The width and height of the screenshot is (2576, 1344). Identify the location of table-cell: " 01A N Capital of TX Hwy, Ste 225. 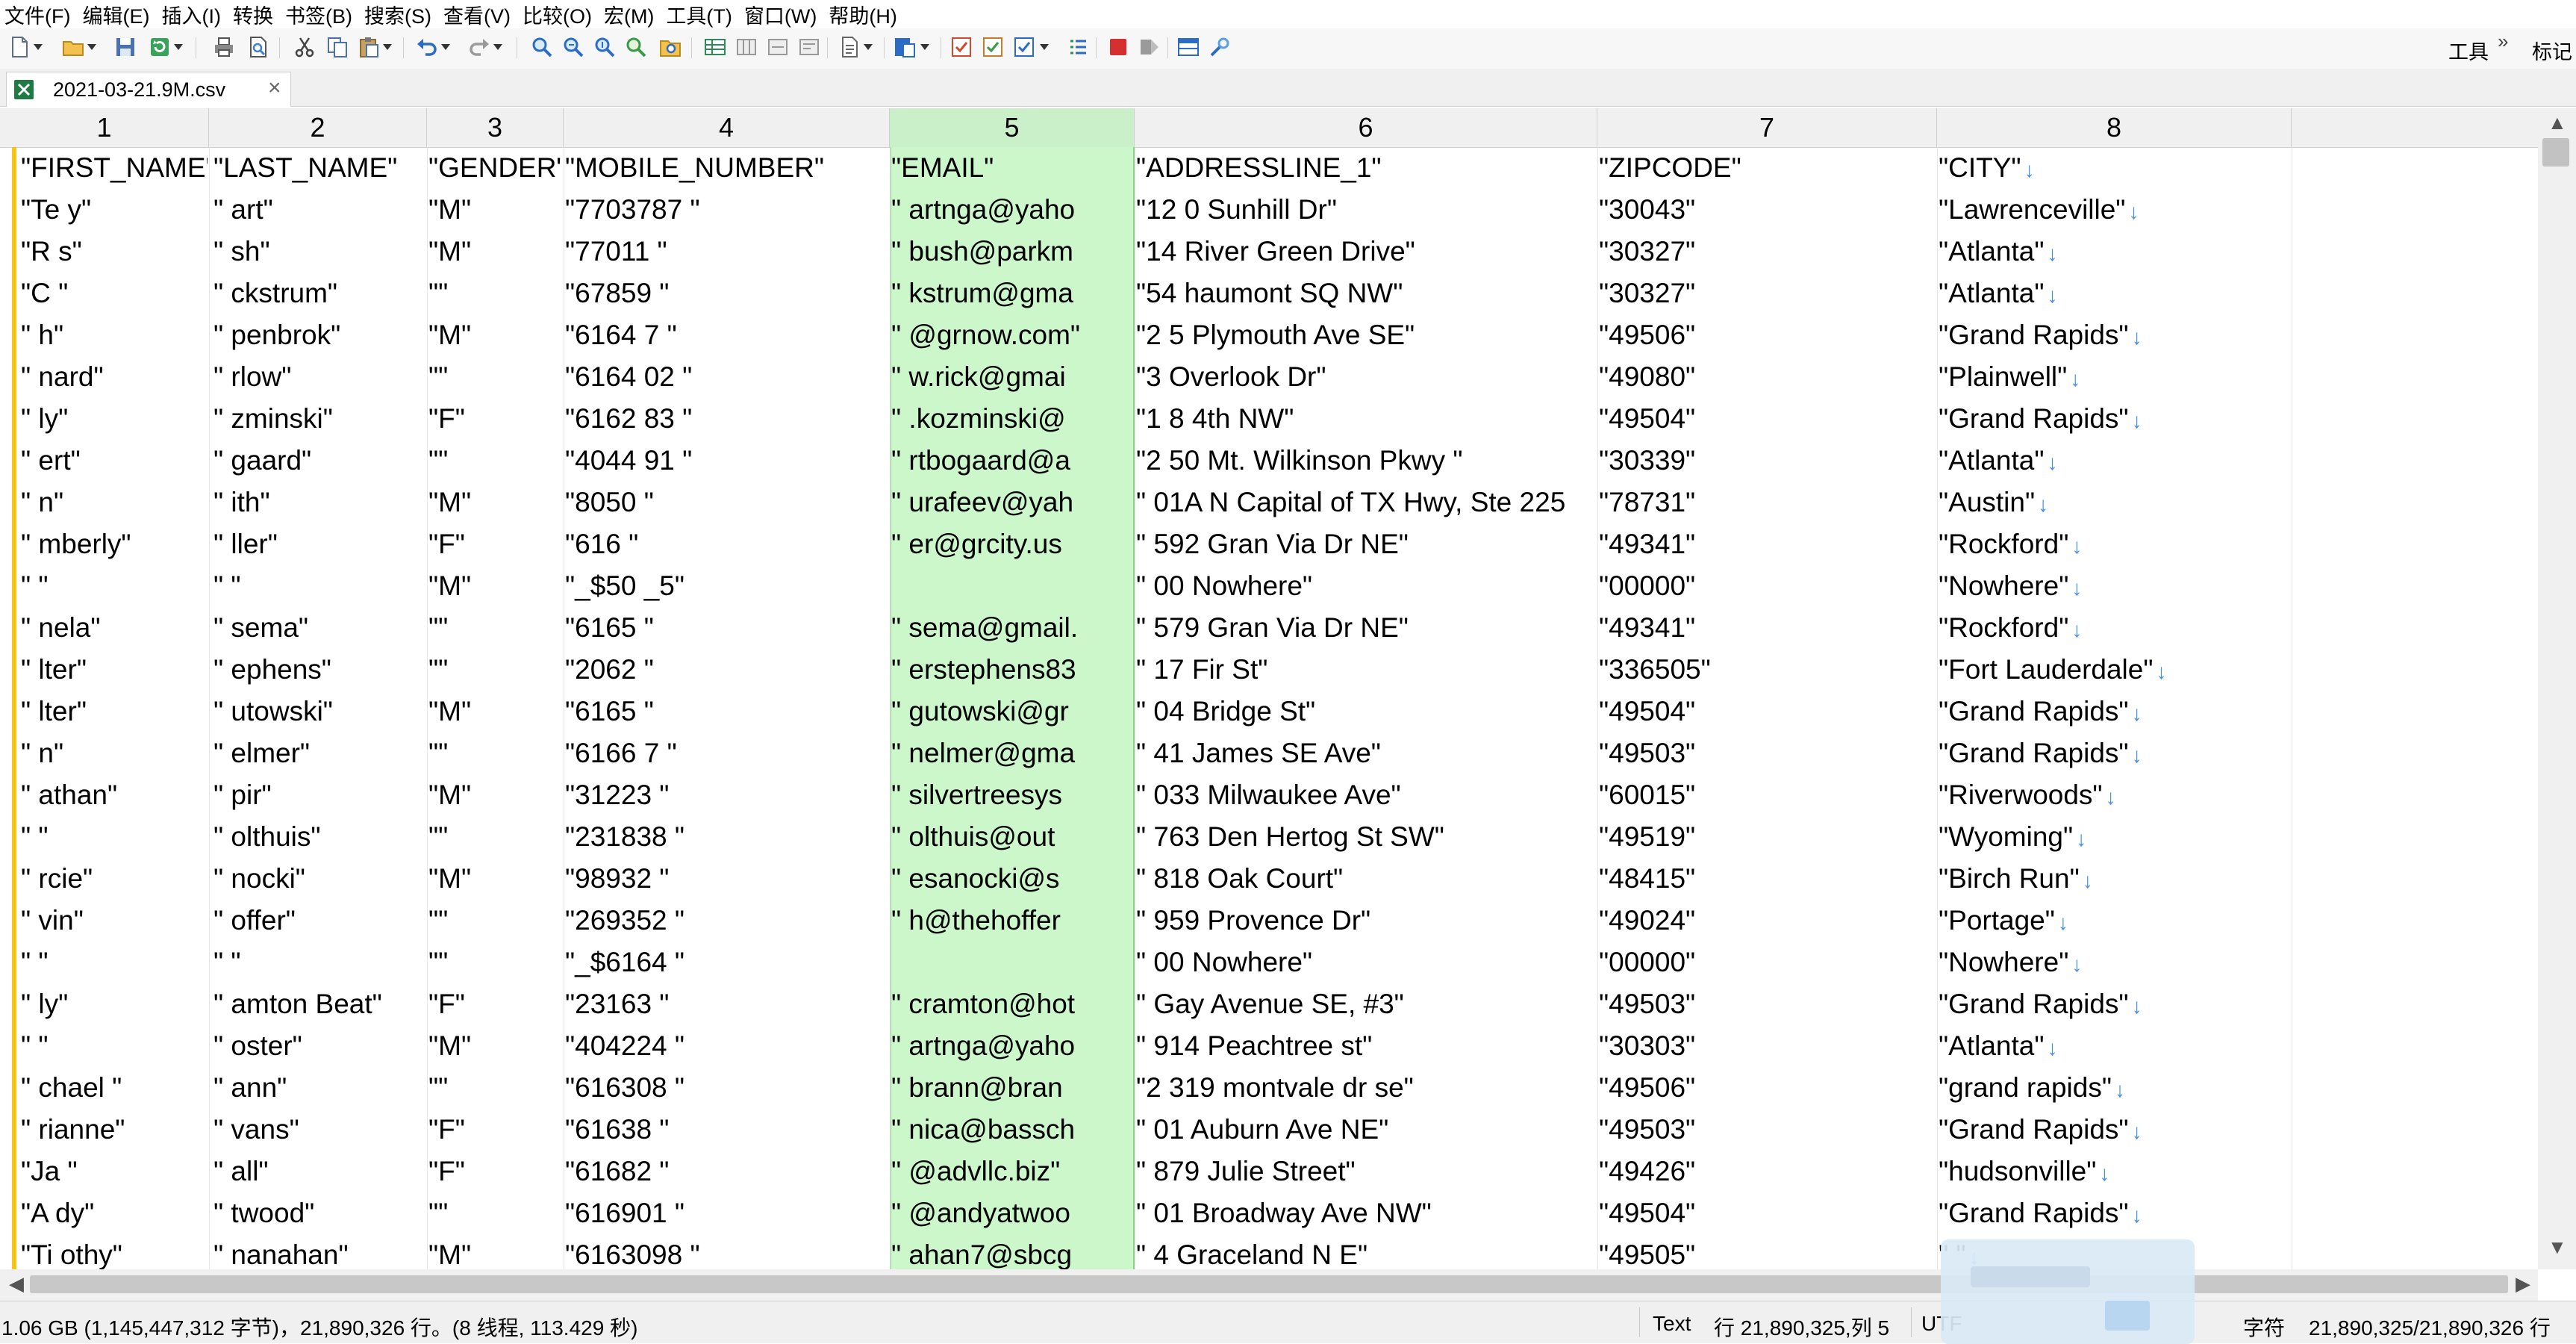
(1366, 502).